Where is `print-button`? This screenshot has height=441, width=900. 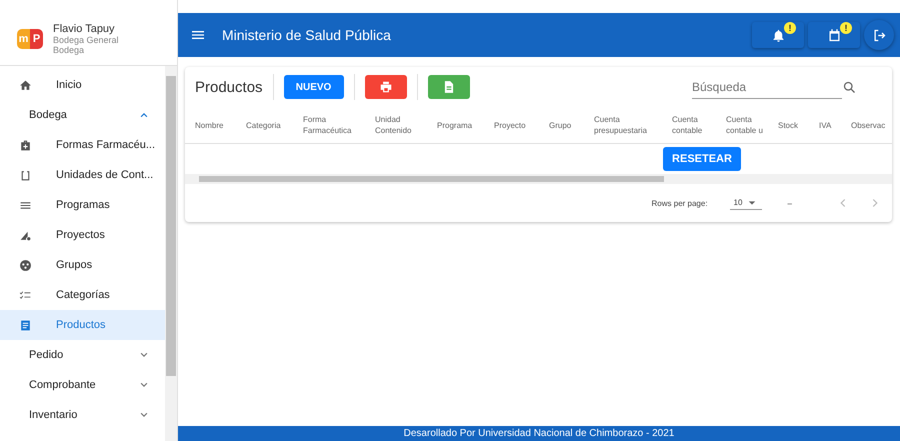 print-button is located at coordinates (385, 87).